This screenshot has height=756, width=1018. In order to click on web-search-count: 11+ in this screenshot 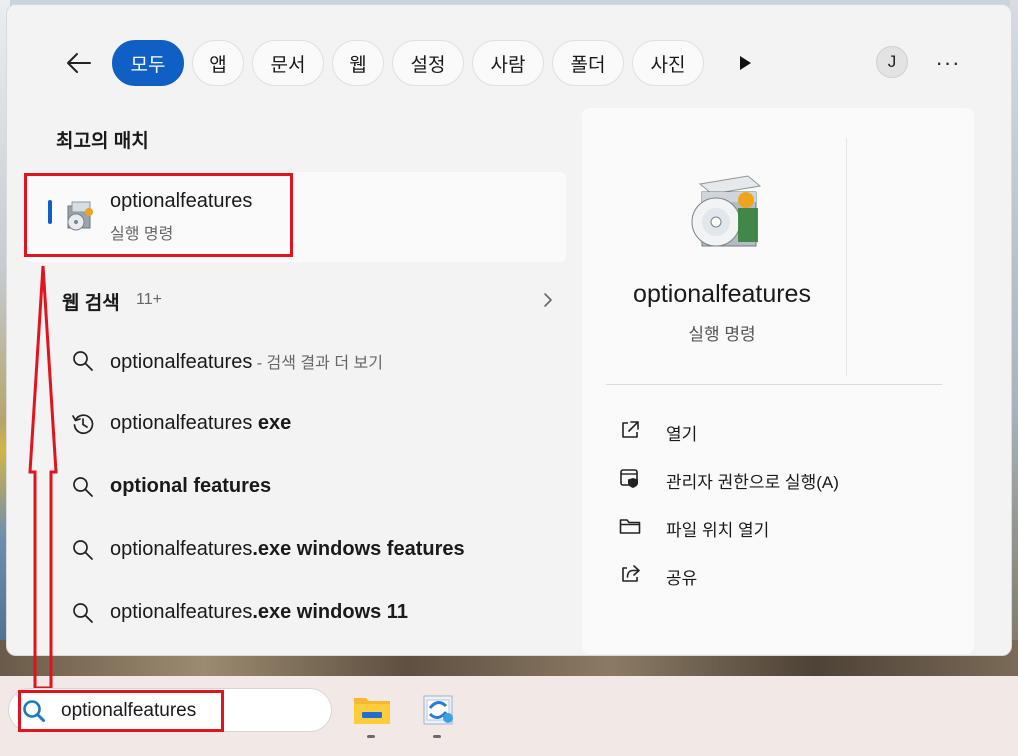, I will do `click(149, 299)`.